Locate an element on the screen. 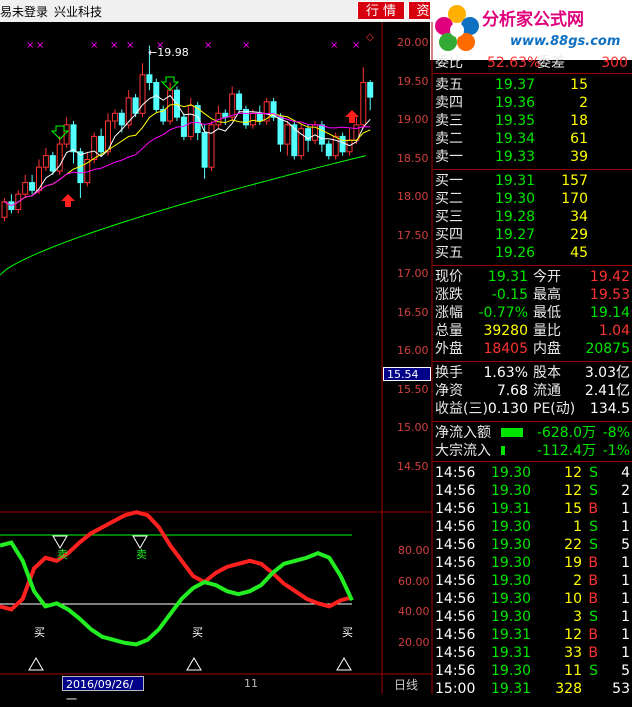 The image size is (632, 707). weicha-value: 300 is located at coordinates (614, 63).